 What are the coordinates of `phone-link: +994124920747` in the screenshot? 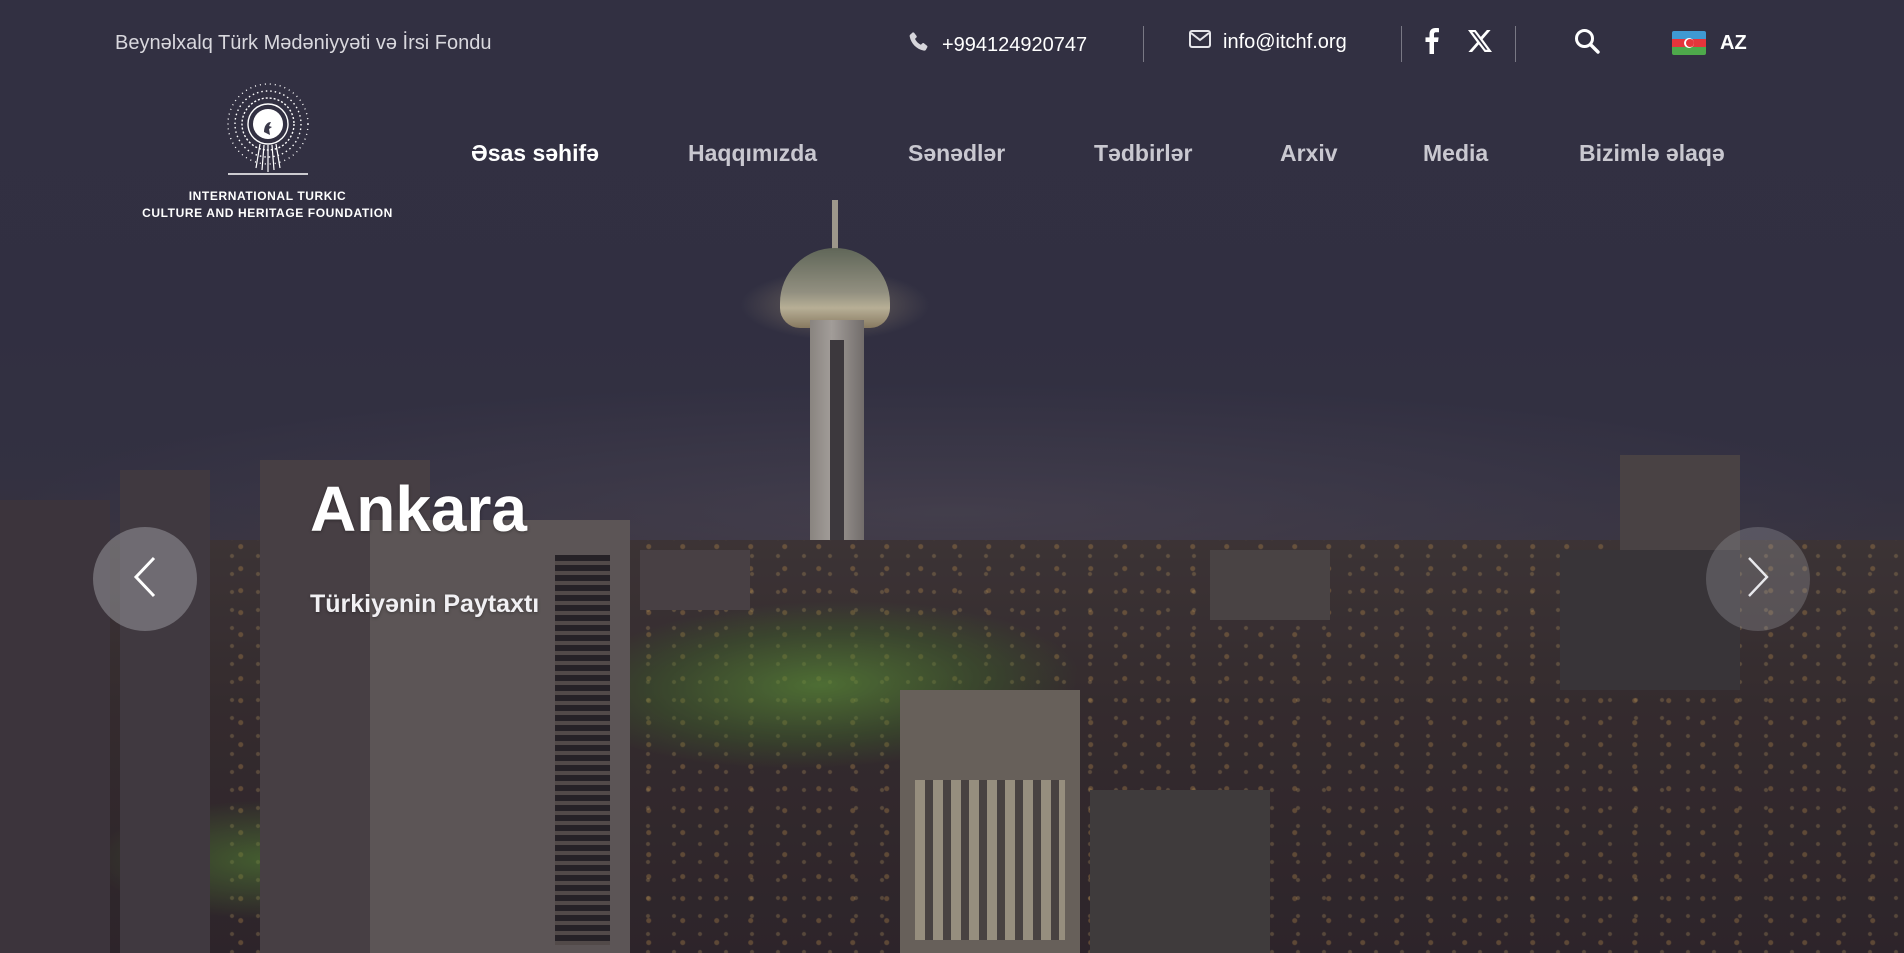 It's located at (996, 45).